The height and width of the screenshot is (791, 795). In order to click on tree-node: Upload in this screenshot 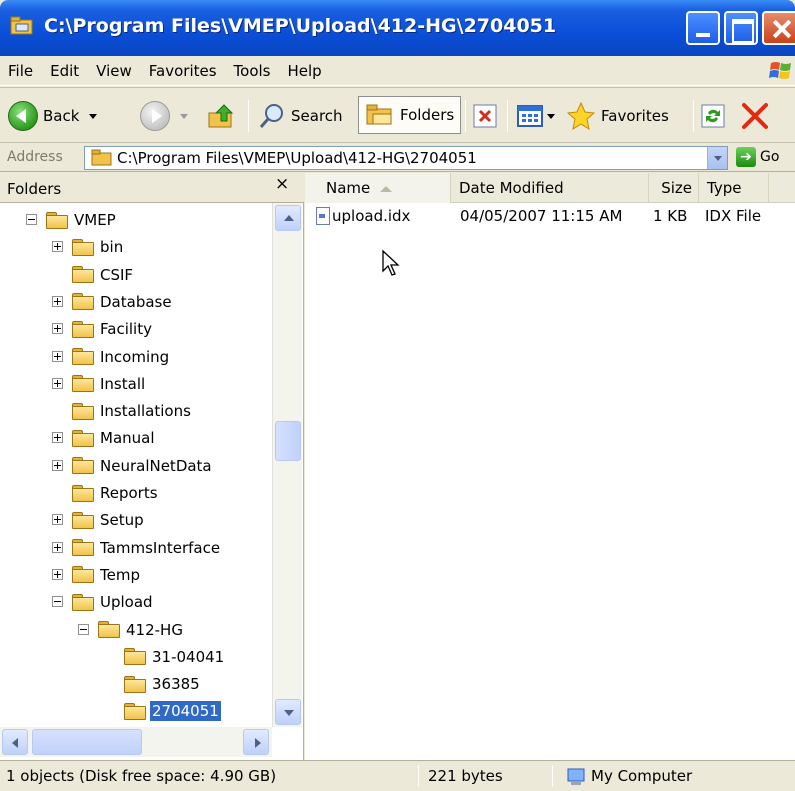, I will do `click(103, 602)`.